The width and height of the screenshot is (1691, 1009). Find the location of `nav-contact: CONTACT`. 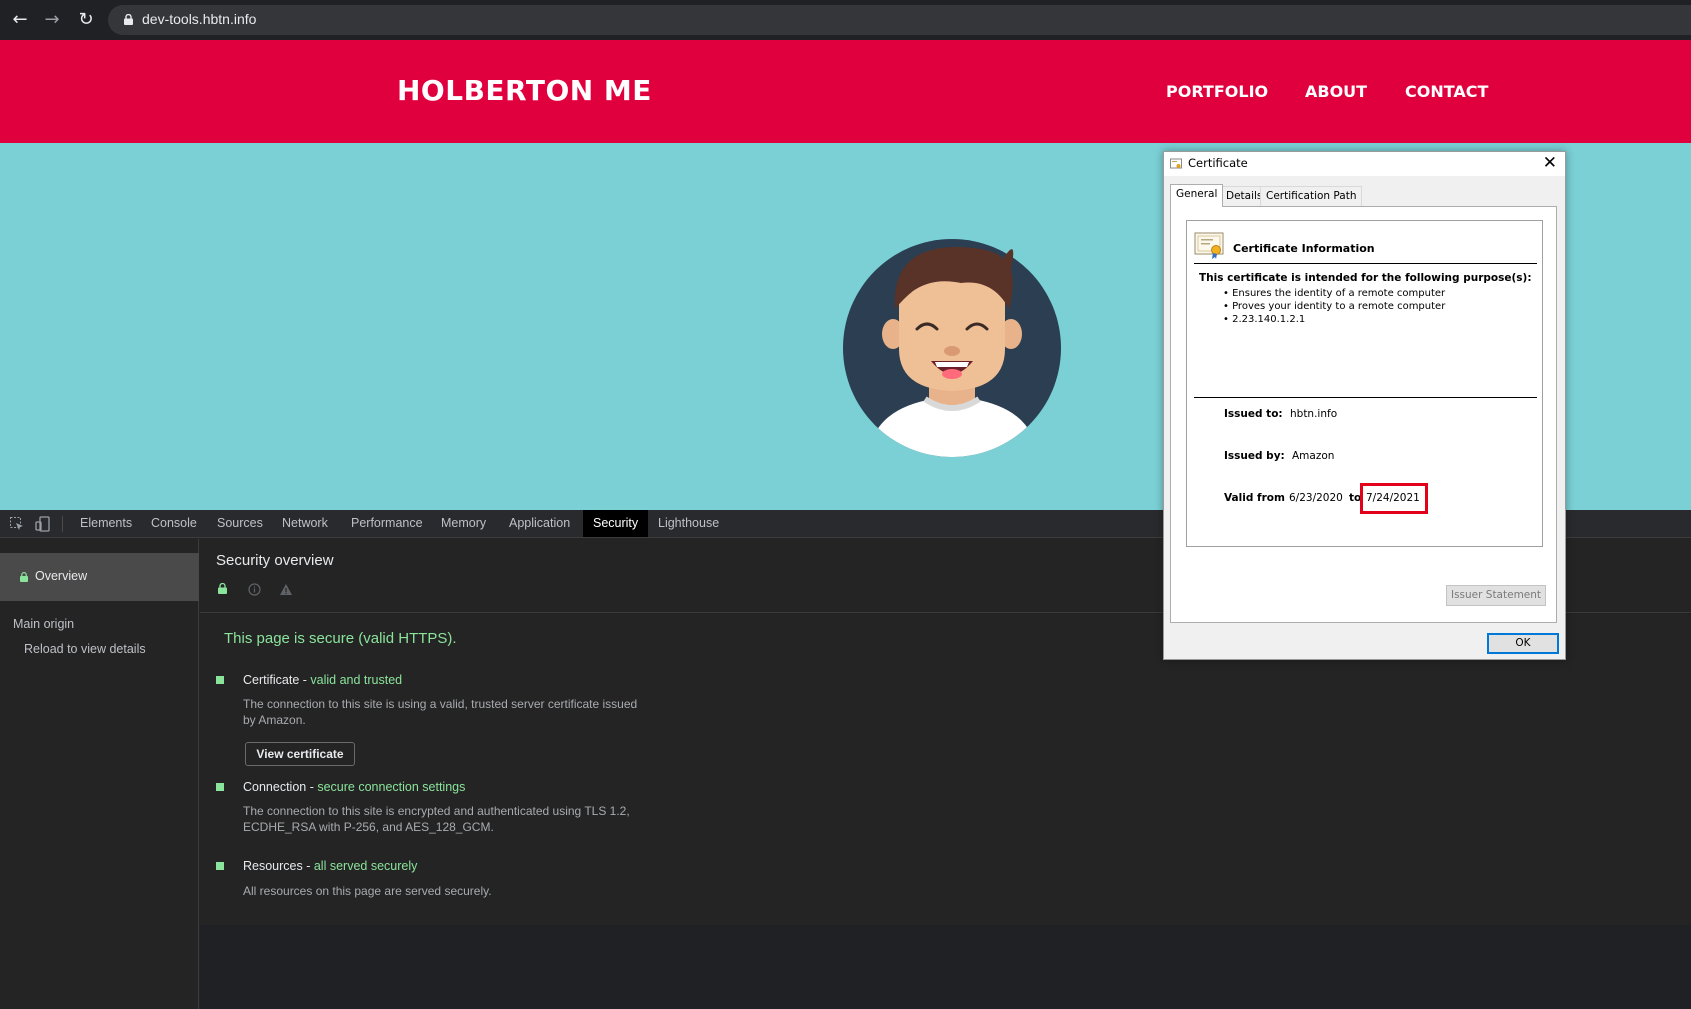

nav-contact: CONTACT is located at coordinates (1446, 91).